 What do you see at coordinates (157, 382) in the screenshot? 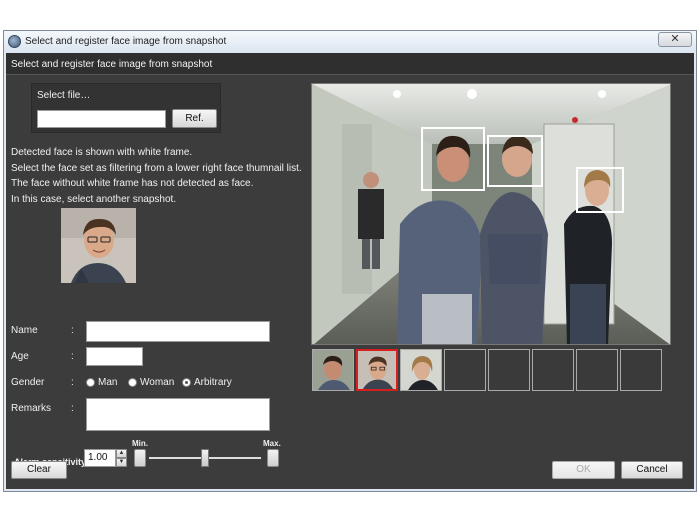
I see `gender-woman-label: Woman` at bounding box center [157, 382].